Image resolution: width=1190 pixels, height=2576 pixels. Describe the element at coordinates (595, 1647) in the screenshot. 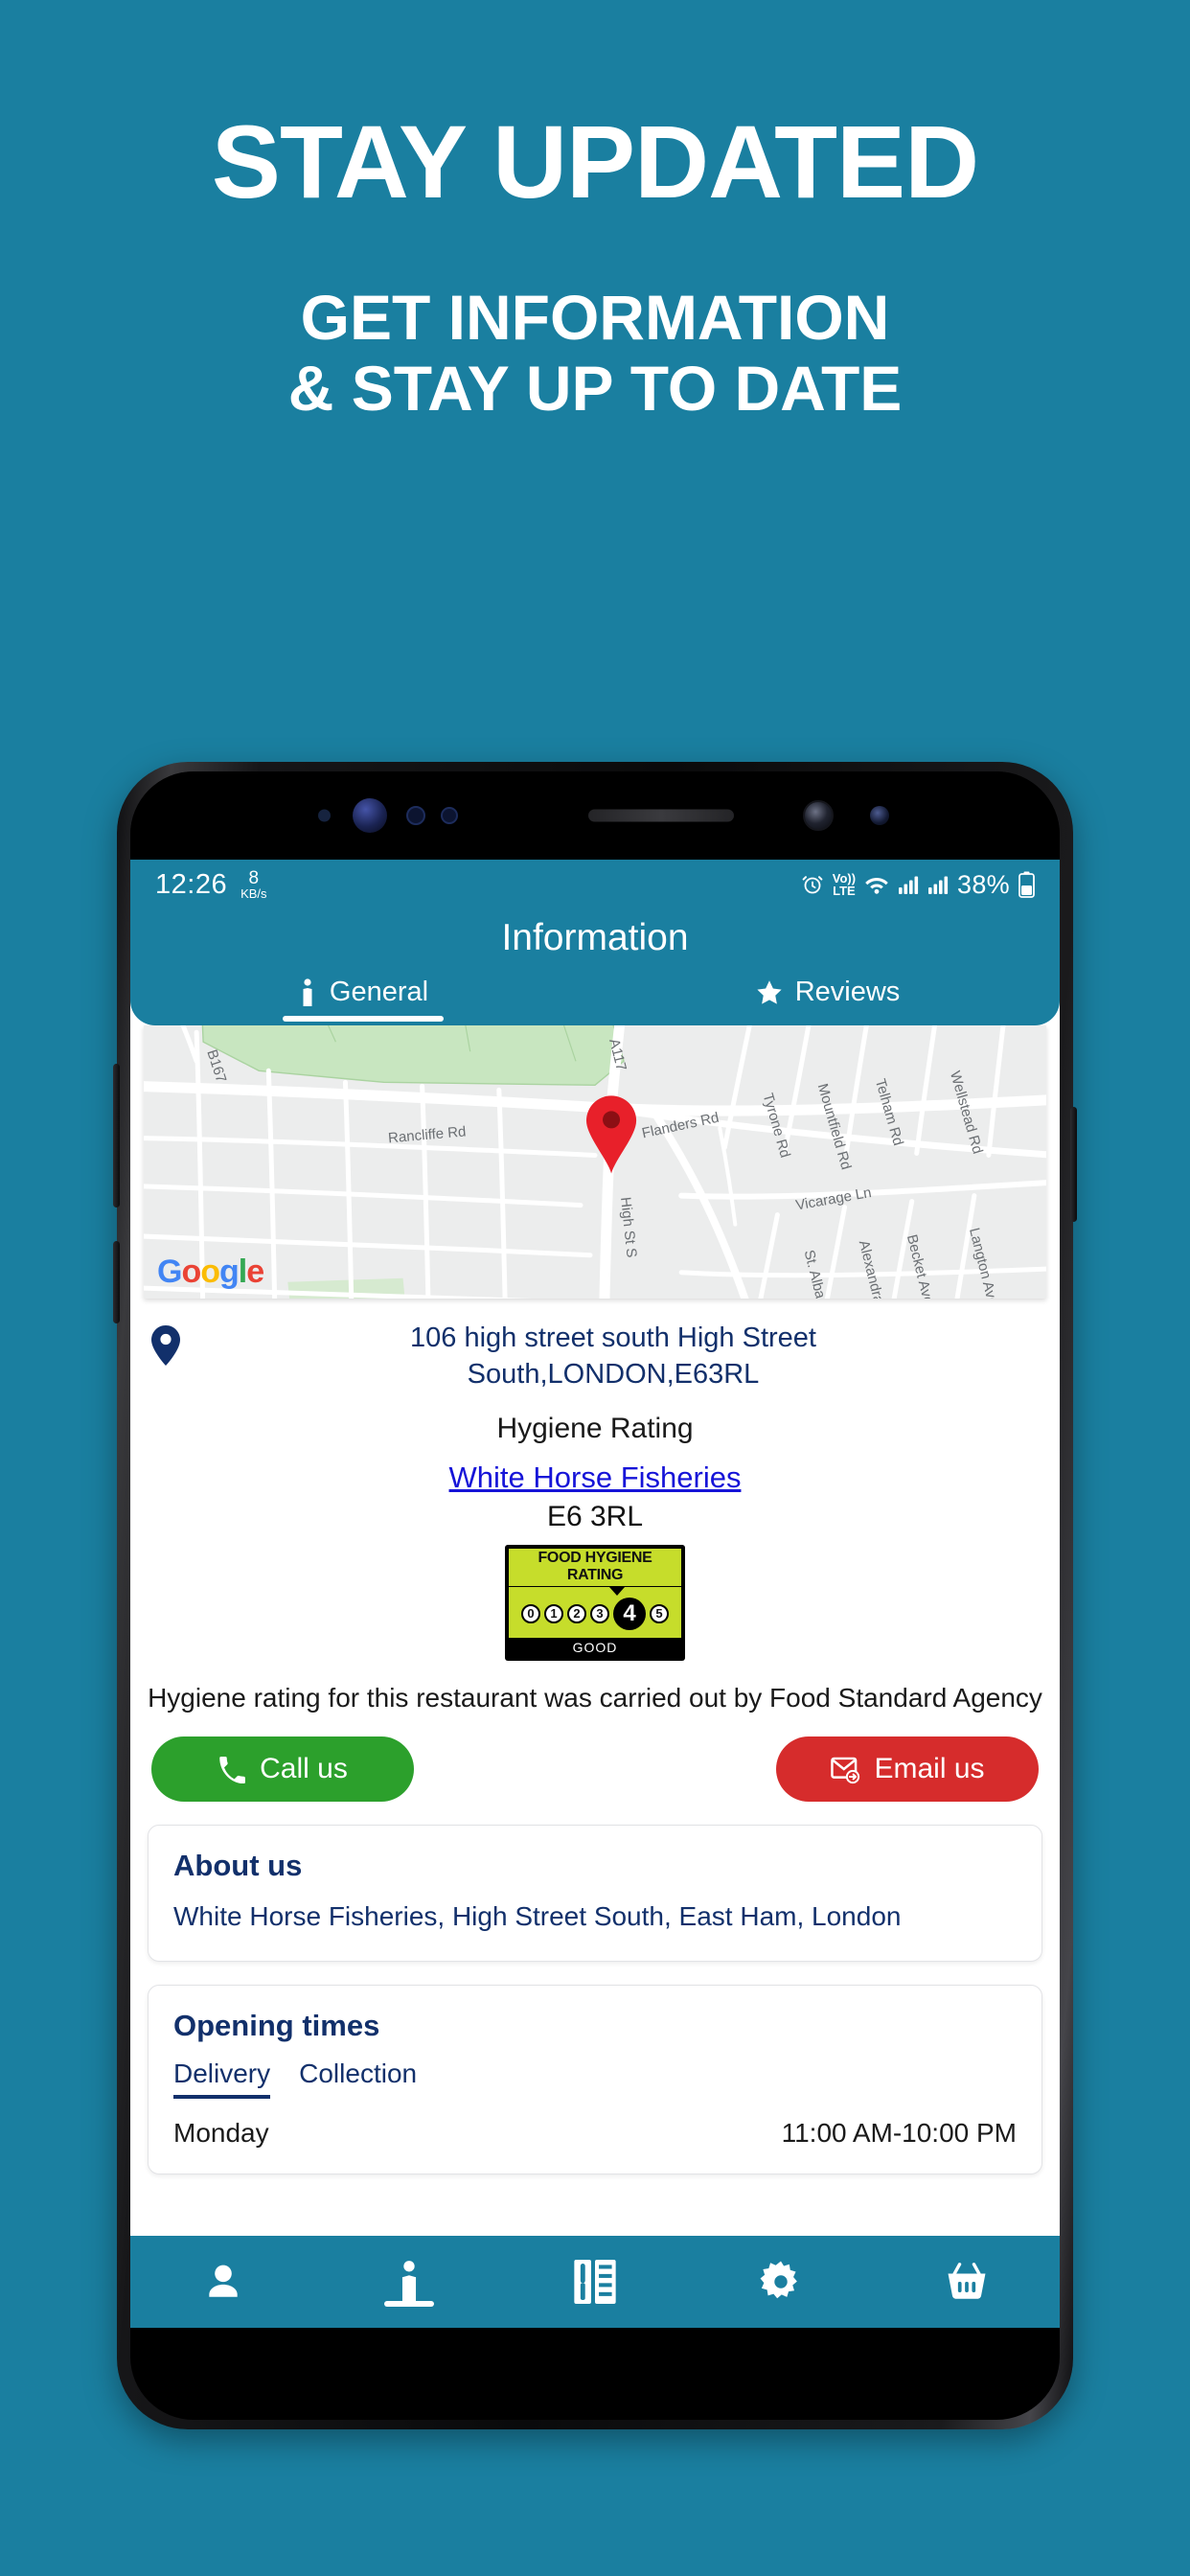

I see `fhrs-footer: GOOD` at that location.